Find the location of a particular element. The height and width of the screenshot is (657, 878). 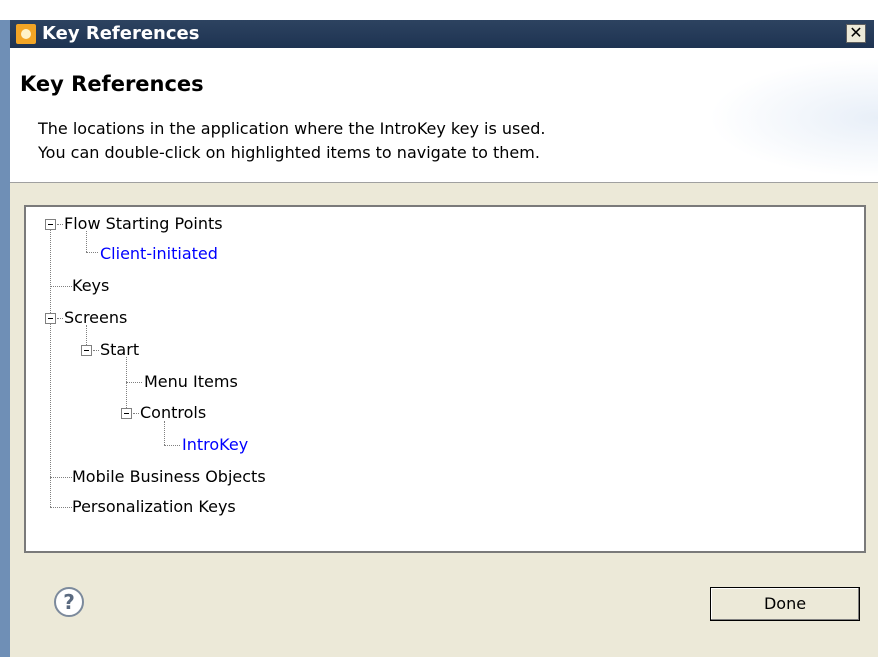

tree-item-personalization-keys: Personalization Keys is located at coordinates (154, 507).